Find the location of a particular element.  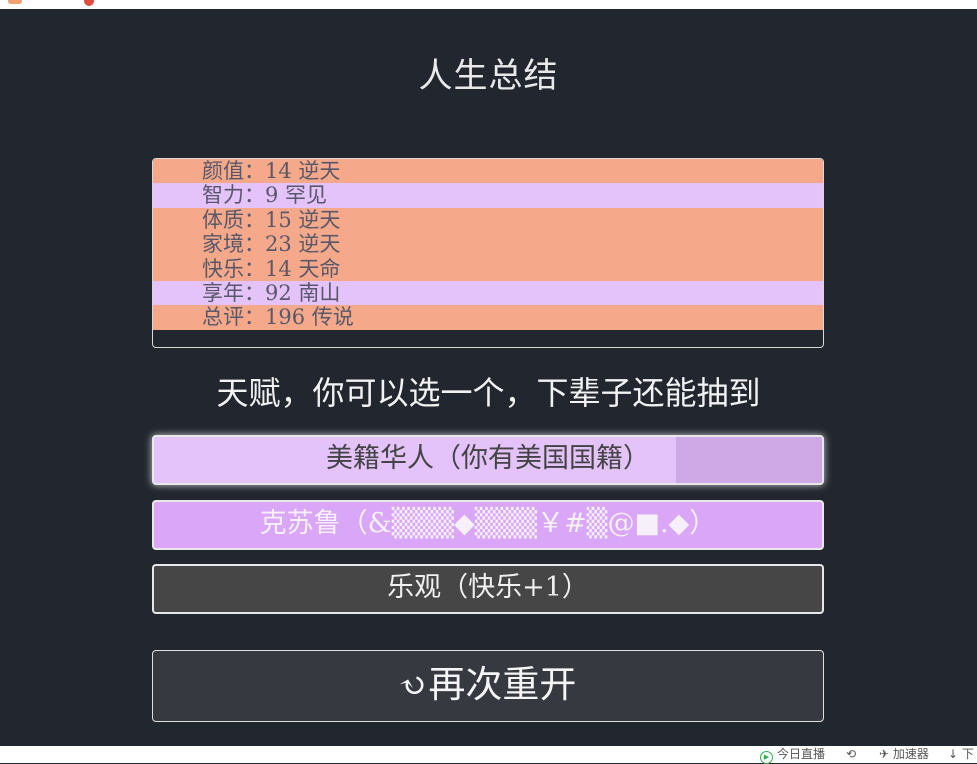

browser-tab-icon is located at coordinates (15, 2).